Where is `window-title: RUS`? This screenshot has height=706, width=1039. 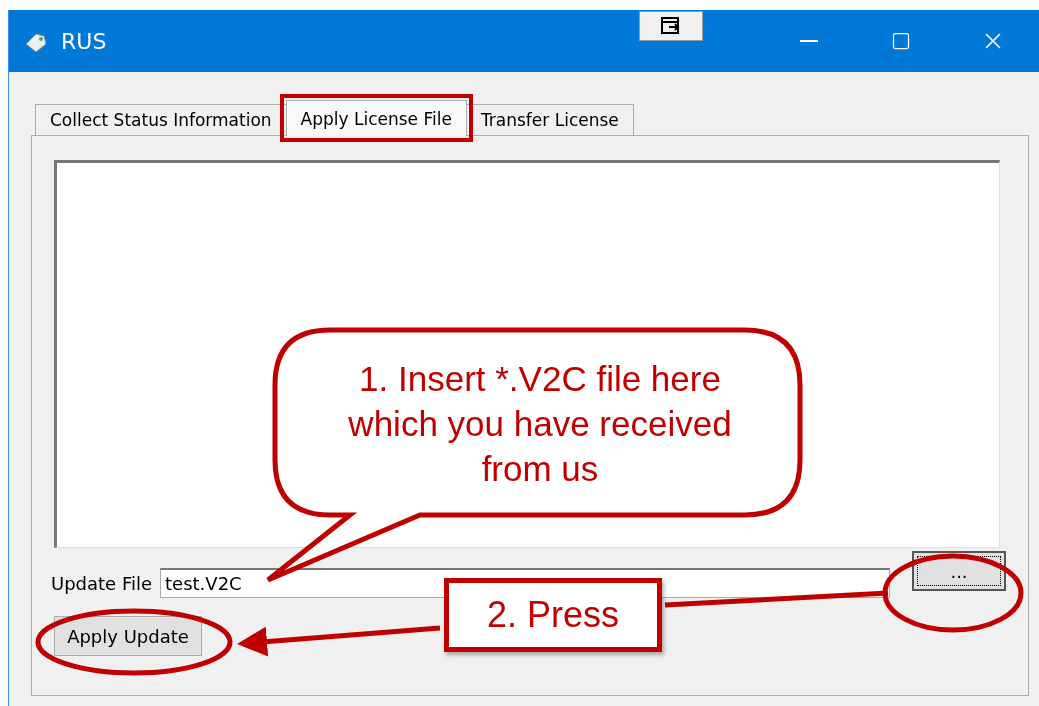 window-title: RUS is located at coordinates (84, 41).